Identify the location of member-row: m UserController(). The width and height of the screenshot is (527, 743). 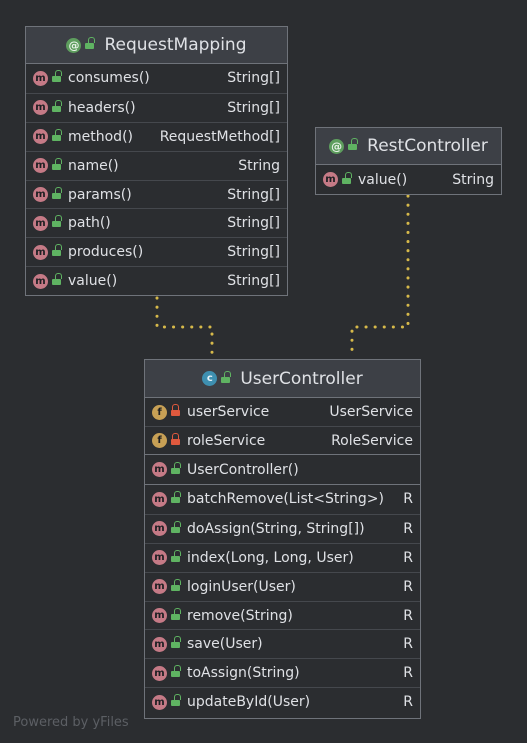
(282, 469).